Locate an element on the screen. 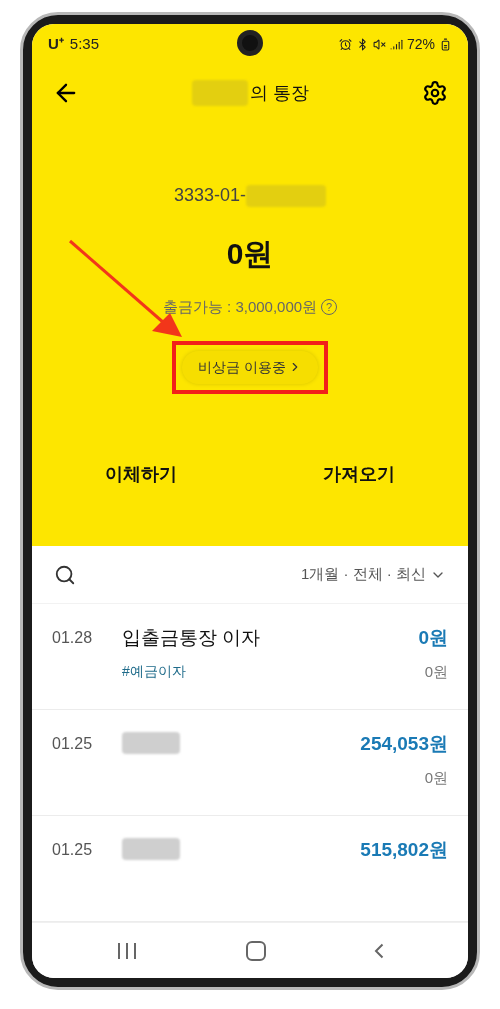 The height and width of the screenshot is (1009, 500). mute-icon is located at coordinates (379, 44).